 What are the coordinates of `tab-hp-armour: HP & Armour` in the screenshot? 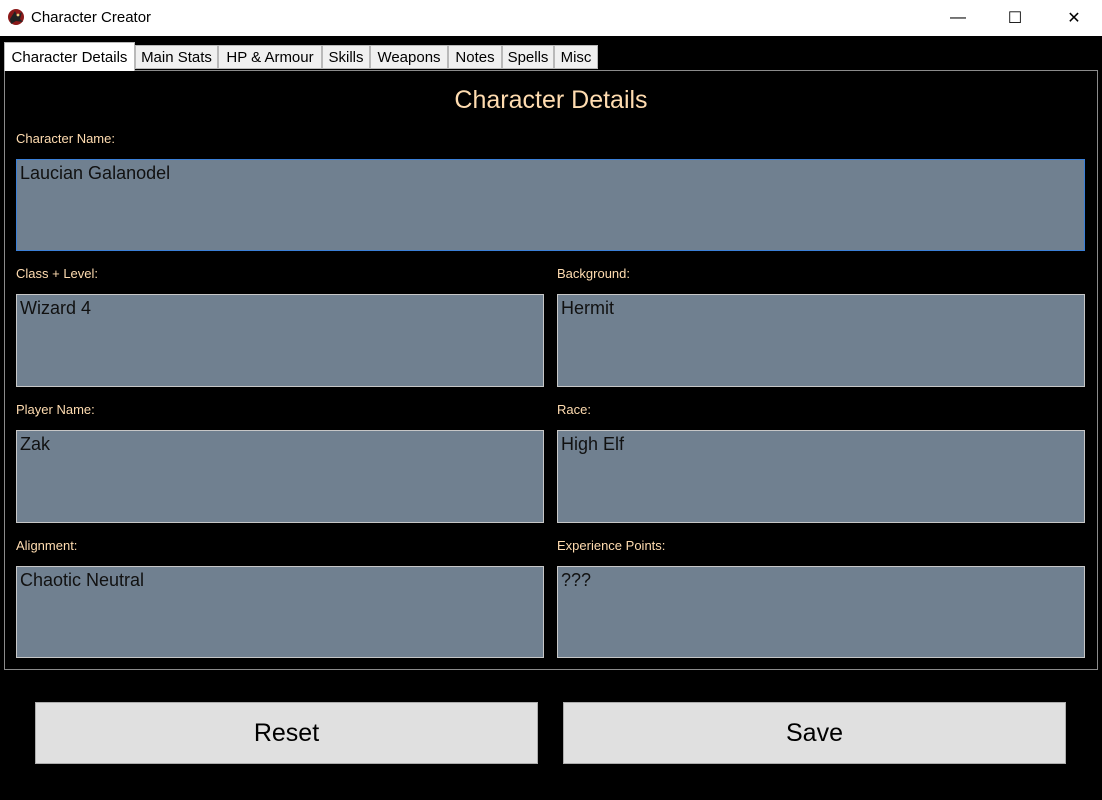 It's located at (270, 57).